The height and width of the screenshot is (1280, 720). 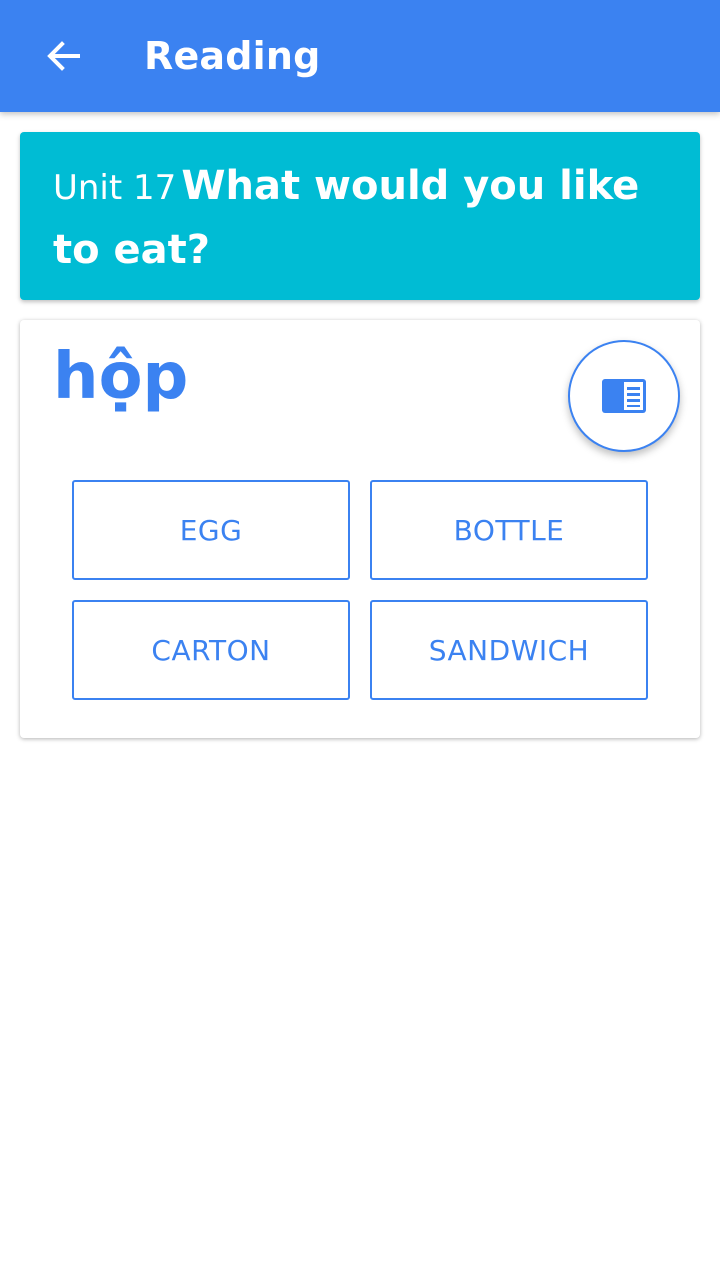 I want to click on prompt-word: hộp, so click(x=121, y=377).